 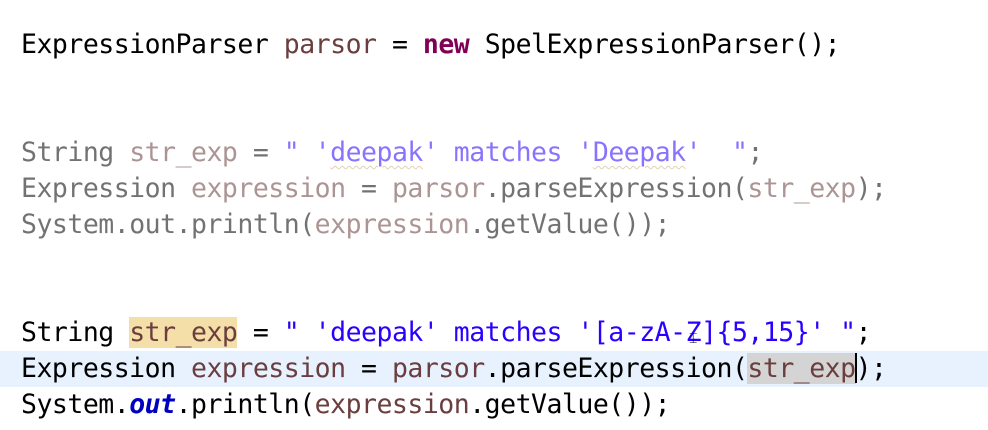 What do you see at coordinates (569, 332) in the screenshot?
I see `string-literal: " 'deepak' matches '[a-zA-Z]{5,15}' "` at bounding box center [569, 332].